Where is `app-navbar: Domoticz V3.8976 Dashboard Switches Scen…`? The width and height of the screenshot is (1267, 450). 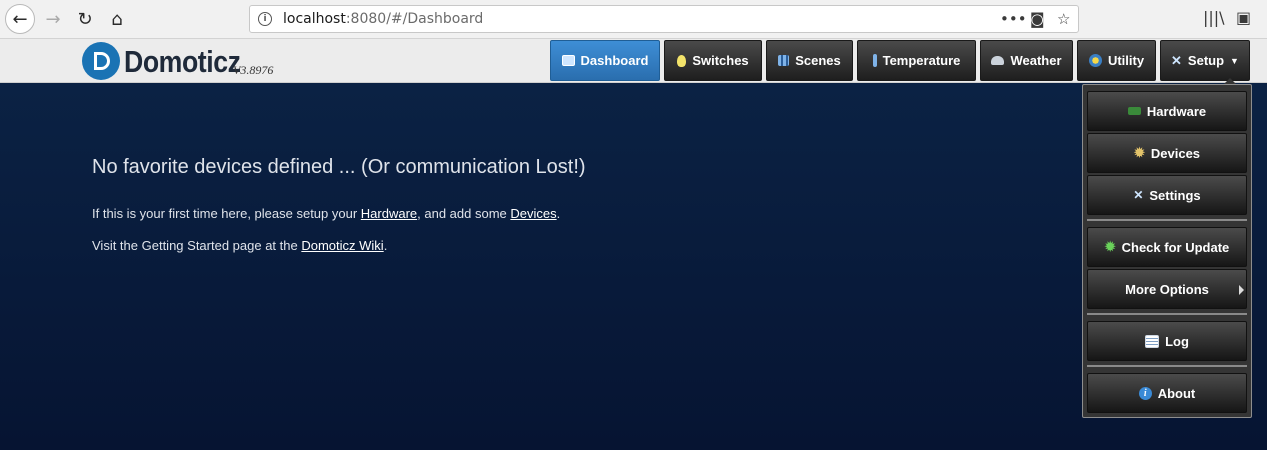 app-navbar: Domoticz V3.8976 Dashboard Switches Scen… is located at coordinates (633, 61).